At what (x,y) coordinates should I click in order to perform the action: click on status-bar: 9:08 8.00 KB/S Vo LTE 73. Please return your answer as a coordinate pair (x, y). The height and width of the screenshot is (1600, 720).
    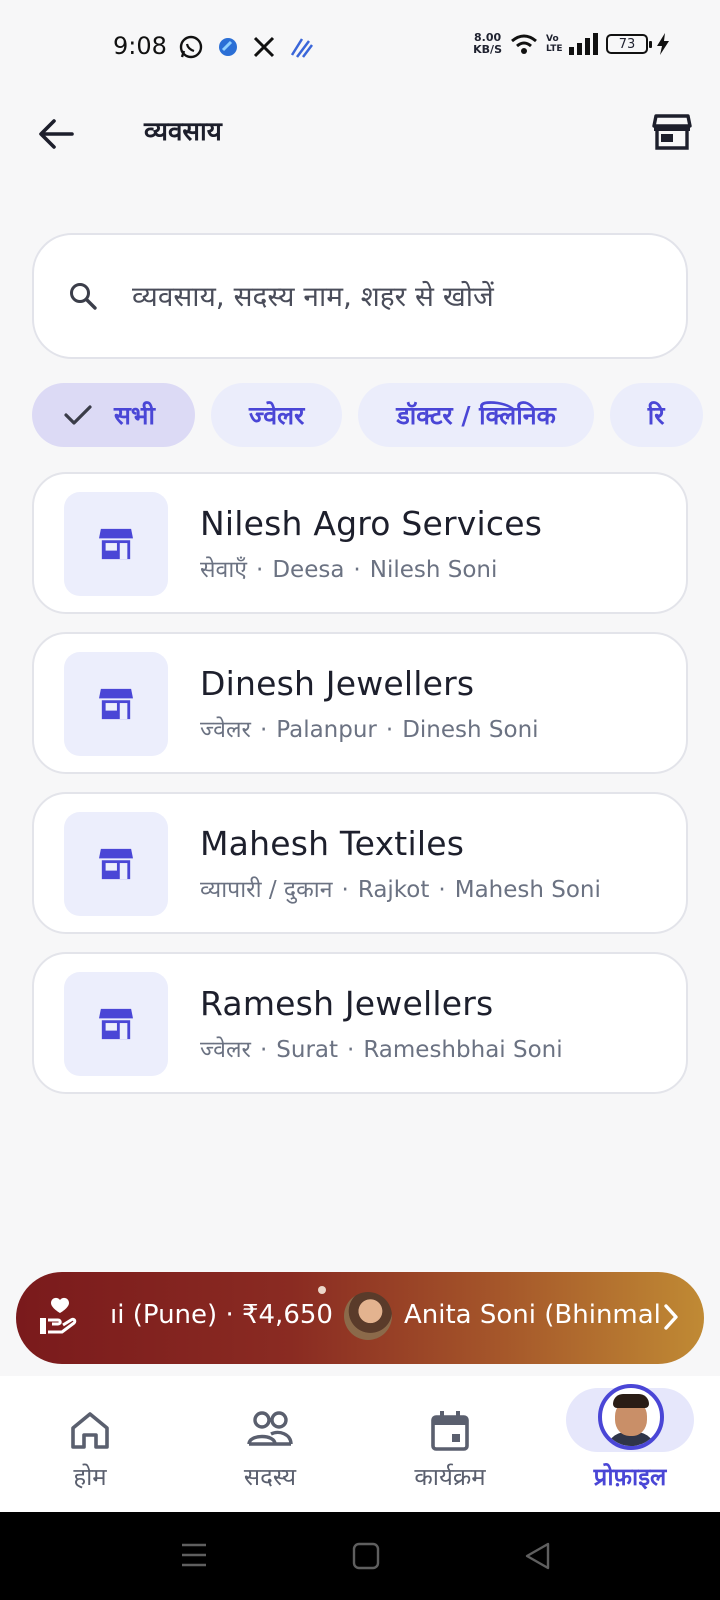
    Looking at the image, I should click on (360, 48).